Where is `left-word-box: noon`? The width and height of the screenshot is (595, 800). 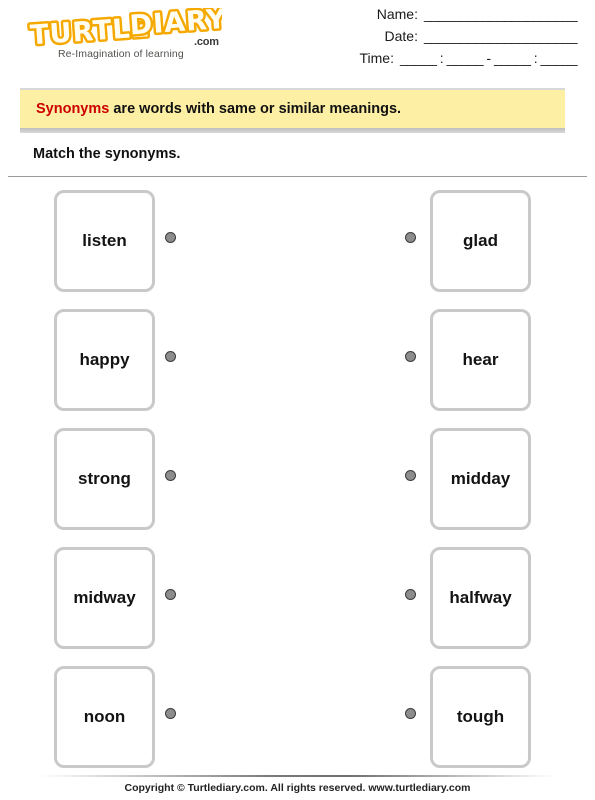
left-word-box: noon is located at coordinates (104, 717).